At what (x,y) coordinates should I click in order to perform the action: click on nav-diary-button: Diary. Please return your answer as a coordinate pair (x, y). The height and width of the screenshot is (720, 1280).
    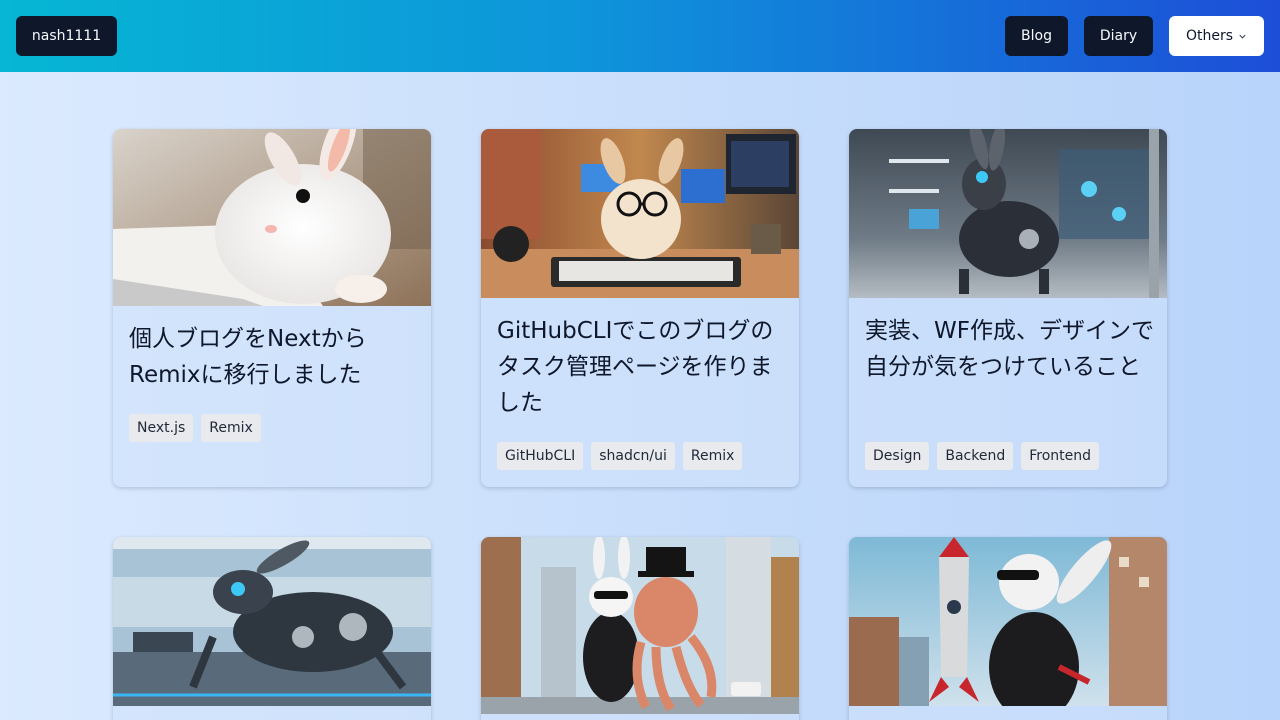
    Looking at the image, I should click on (1118, 36).